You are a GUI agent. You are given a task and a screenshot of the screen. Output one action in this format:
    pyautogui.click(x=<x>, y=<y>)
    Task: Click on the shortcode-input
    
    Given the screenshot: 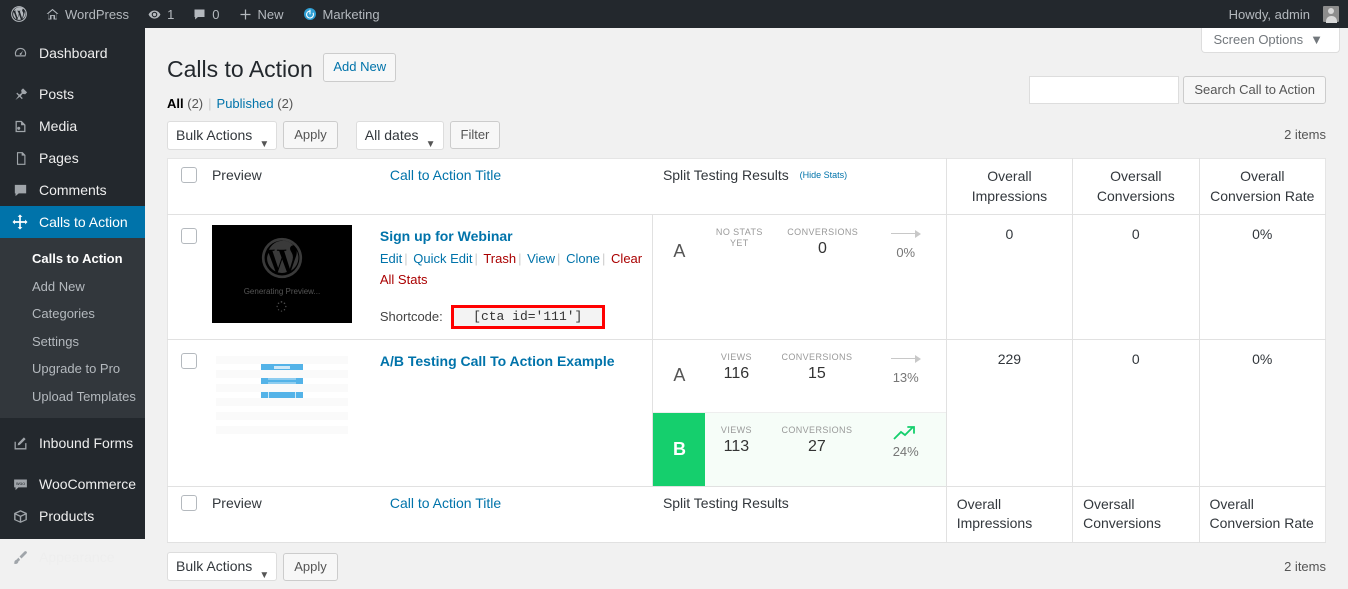 What is the action you would take?
    pyautogui.click(x=527, y=316)
    